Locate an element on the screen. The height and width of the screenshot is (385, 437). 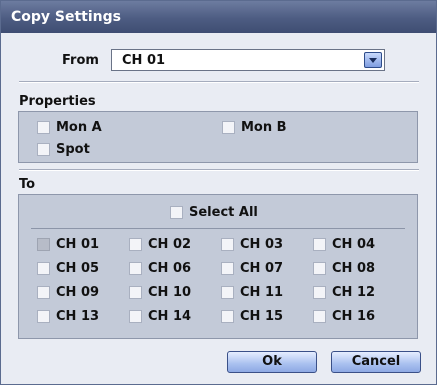
checkbox-ch-16: CH 16 is located at coordinates (344, 316).